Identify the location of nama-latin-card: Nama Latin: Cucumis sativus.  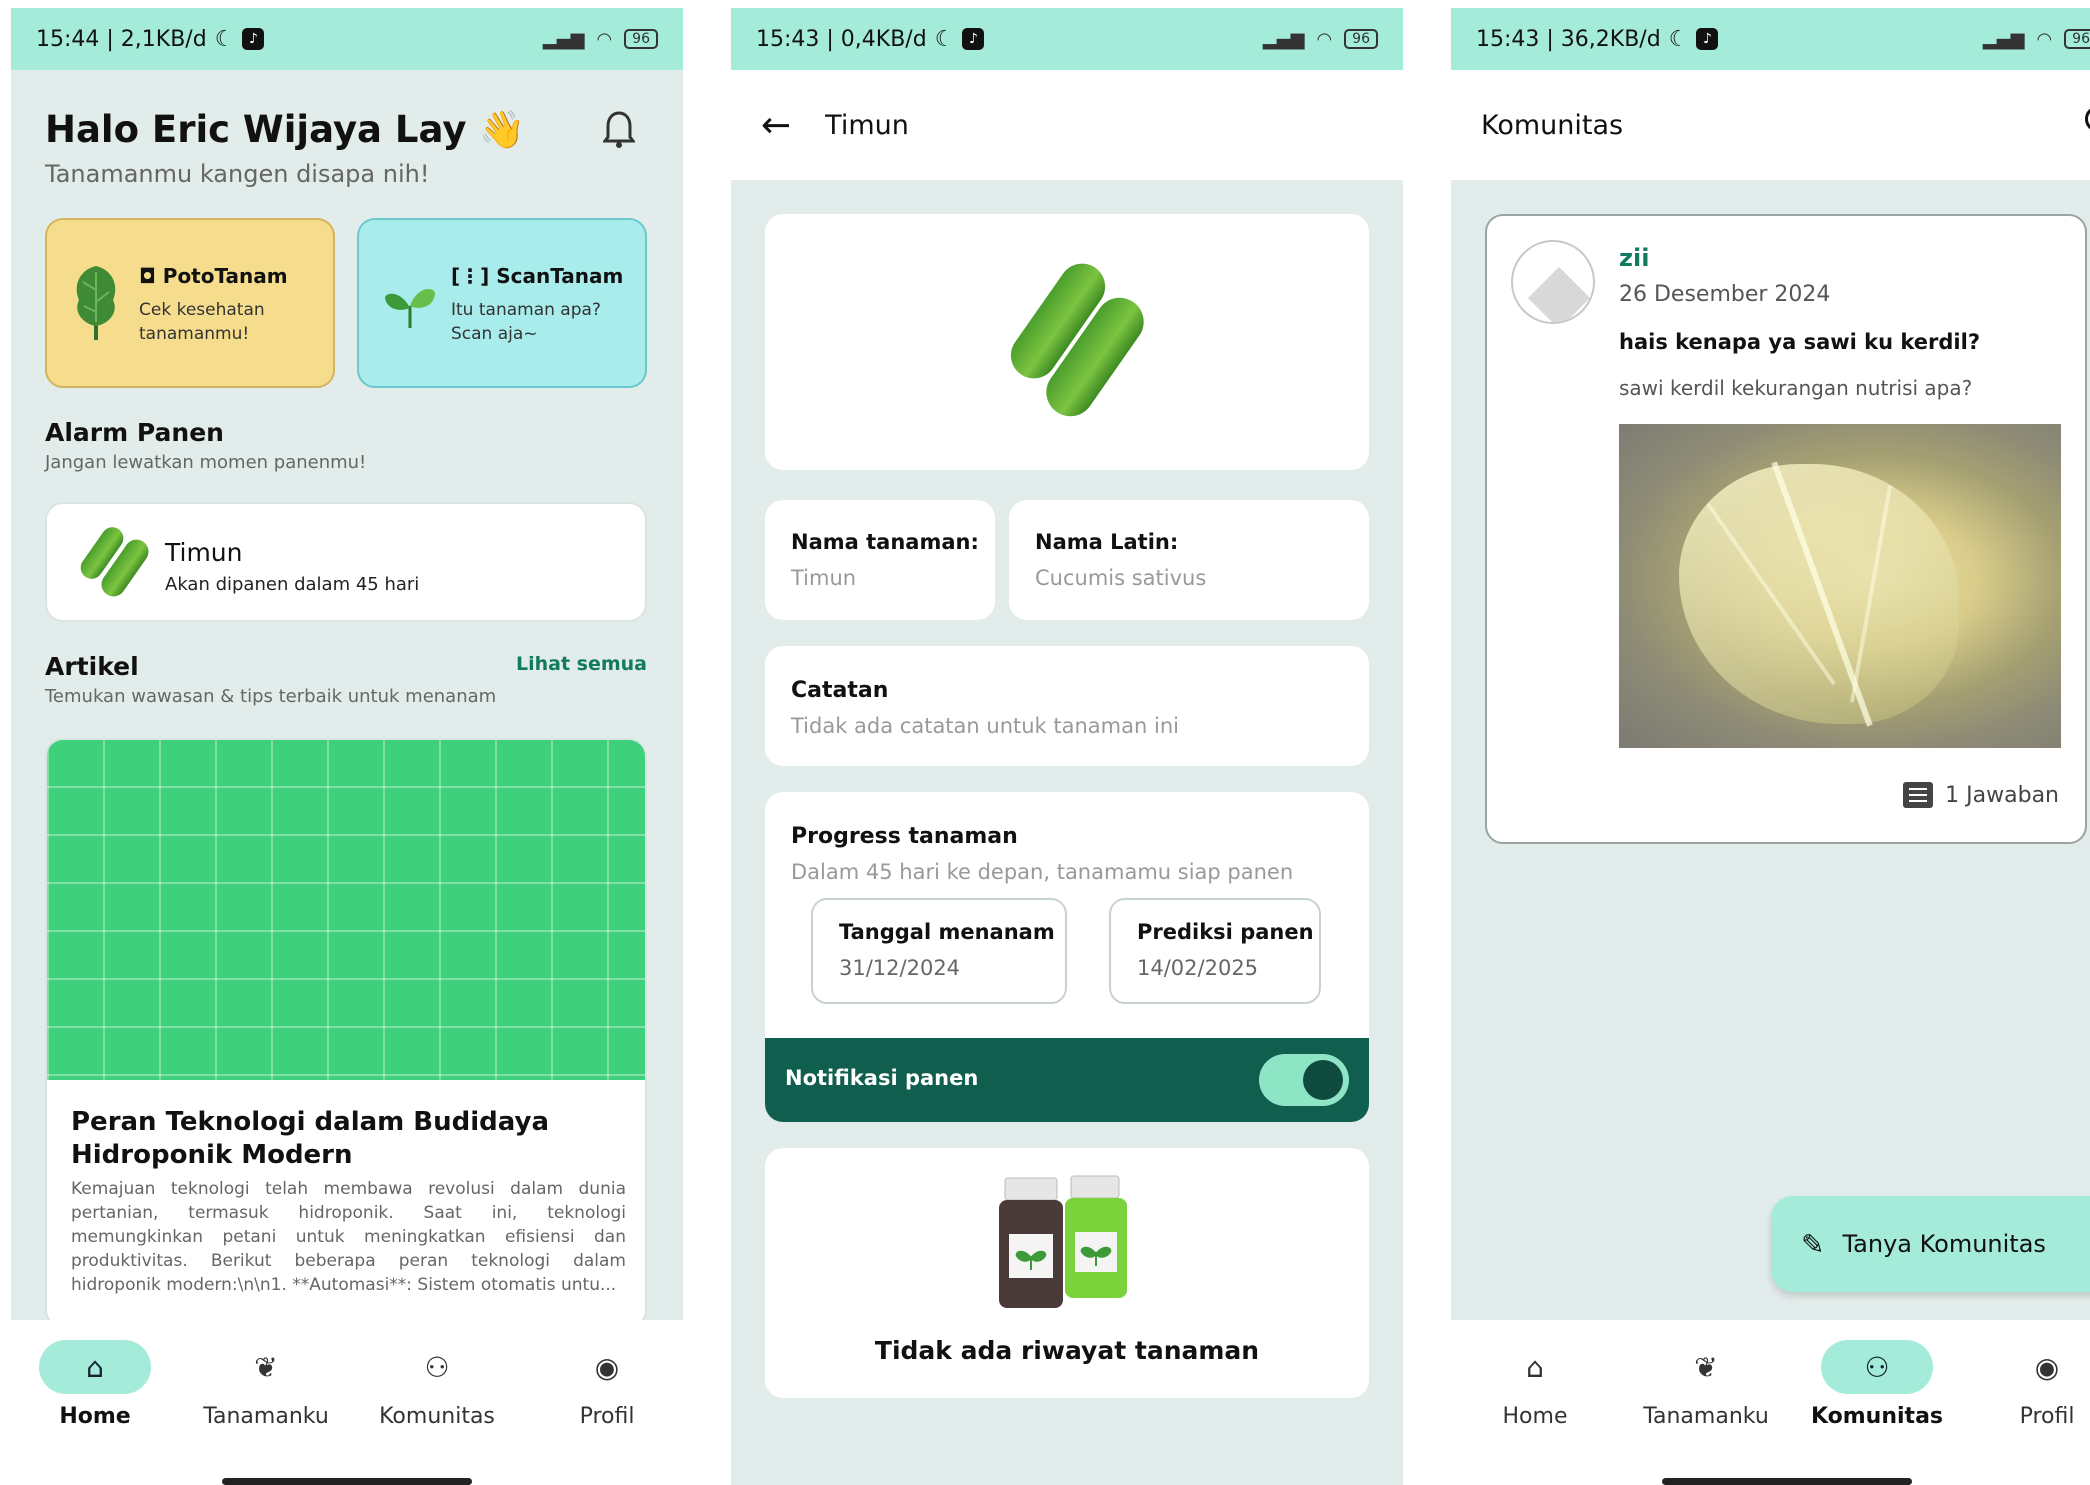
(1189, 560).